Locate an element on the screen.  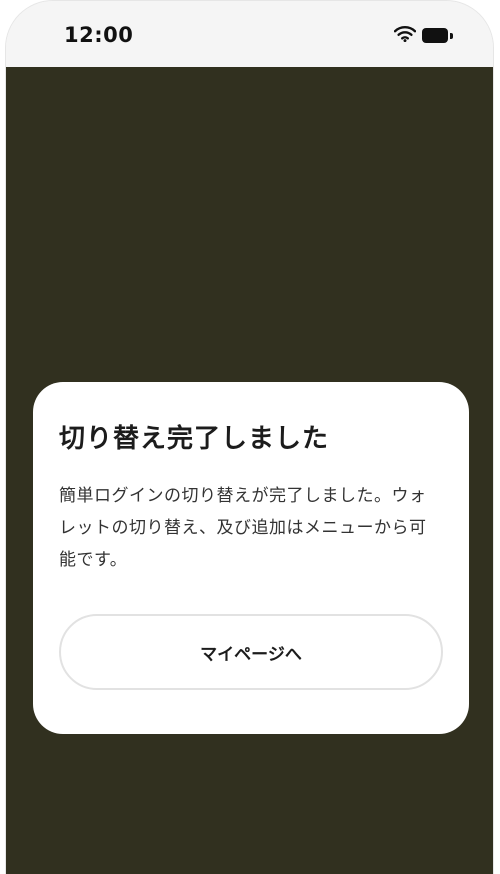
status-time: 12:00 is located at coordinates (99, 35).